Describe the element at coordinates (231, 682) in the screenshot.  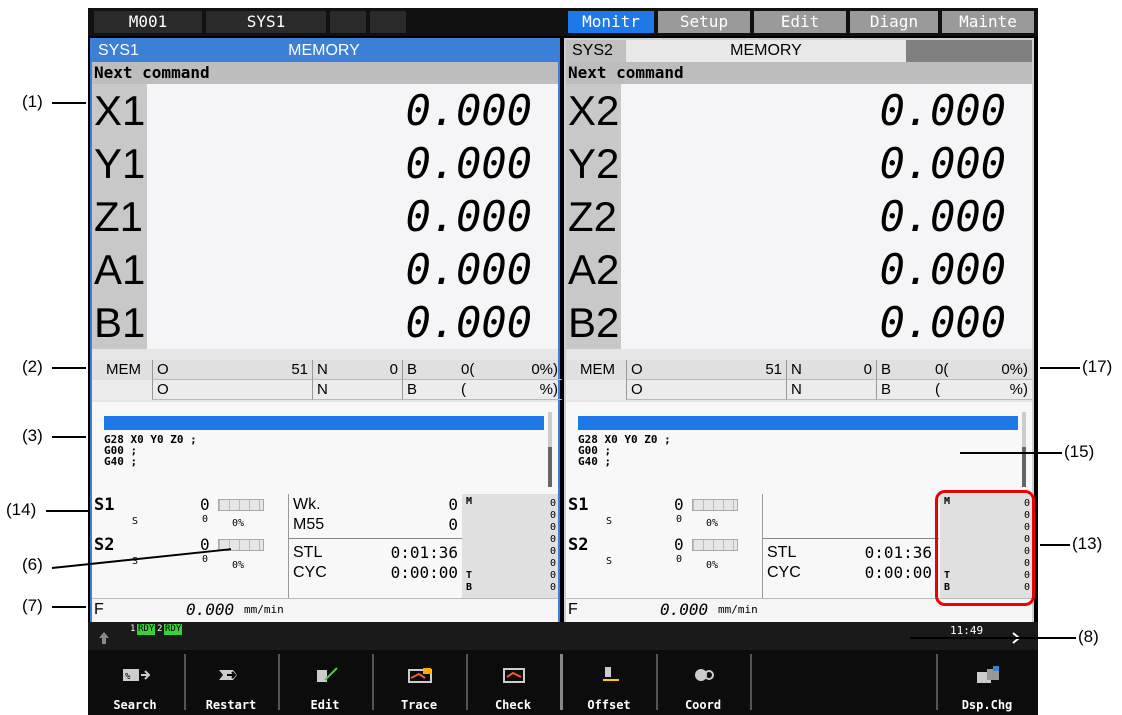
I see `restart-key: Restart` at that location.